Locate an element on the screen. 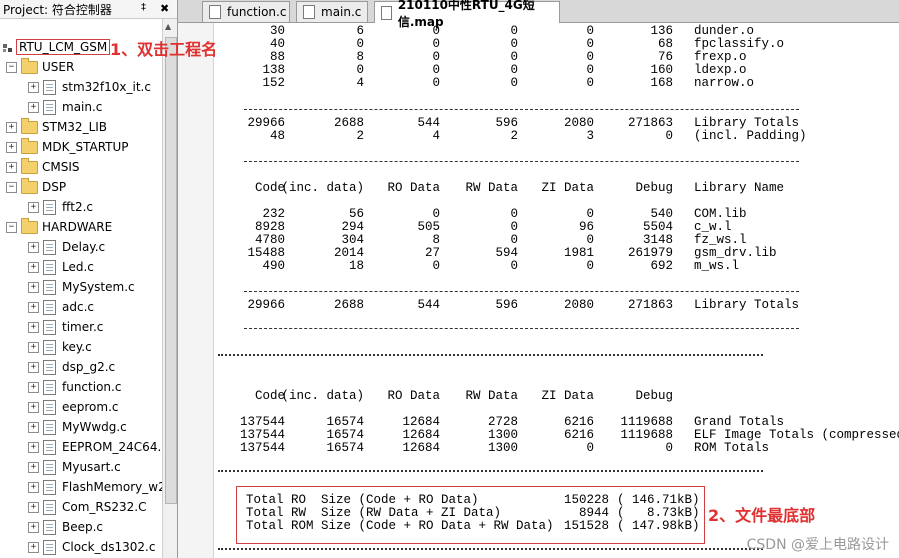 Image resolution: width=899 pixels, height=558 pixels. tree-item-label: DSP is located at coordinates (54, 187).